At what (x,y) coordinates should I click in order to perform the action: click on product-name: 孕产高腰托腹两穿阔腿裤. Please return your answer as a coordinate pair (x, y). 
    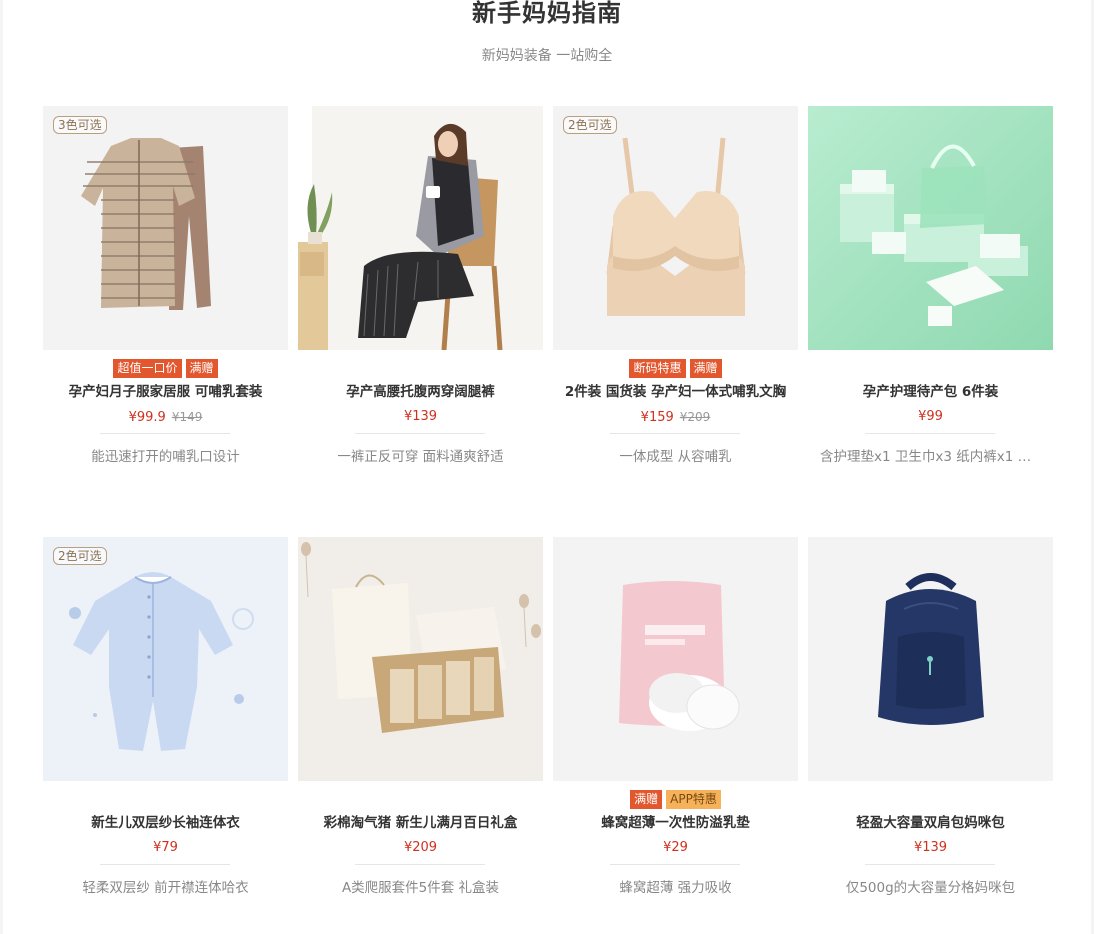
    Looking at the image, I should click on (420, 392).